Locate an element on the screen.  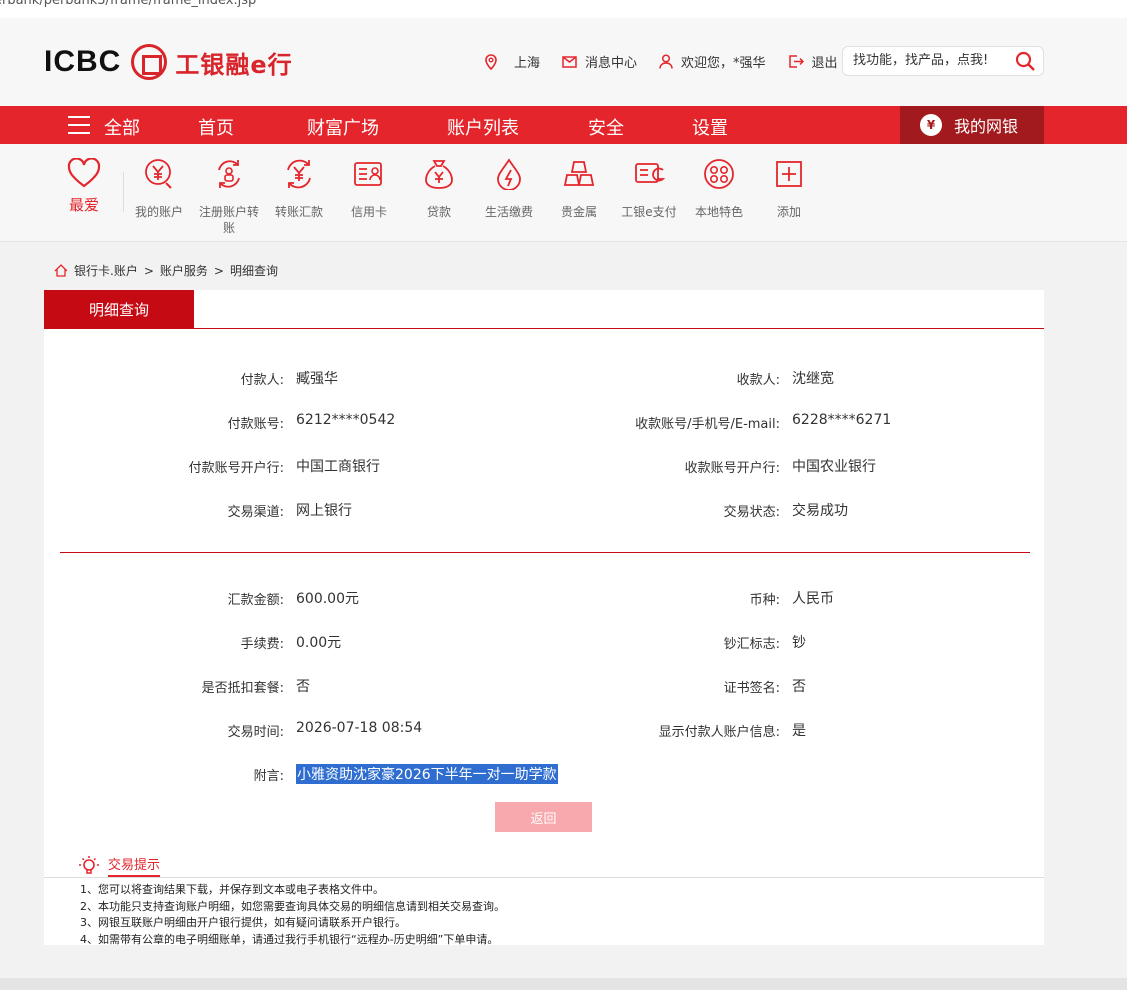
tip-item: 4、如需带有公章的电子明细账单，请通过我行手机银行“远程办-历史明细”下单申请。 is located at coordinates (289, 939).